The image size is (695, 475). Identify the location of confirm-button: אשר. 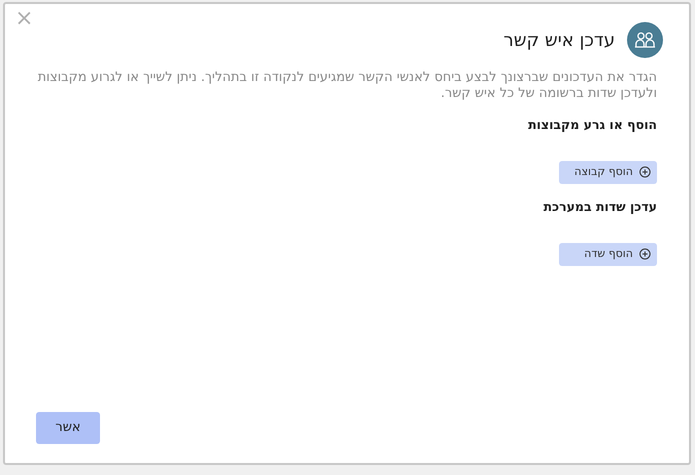
(68, 428).